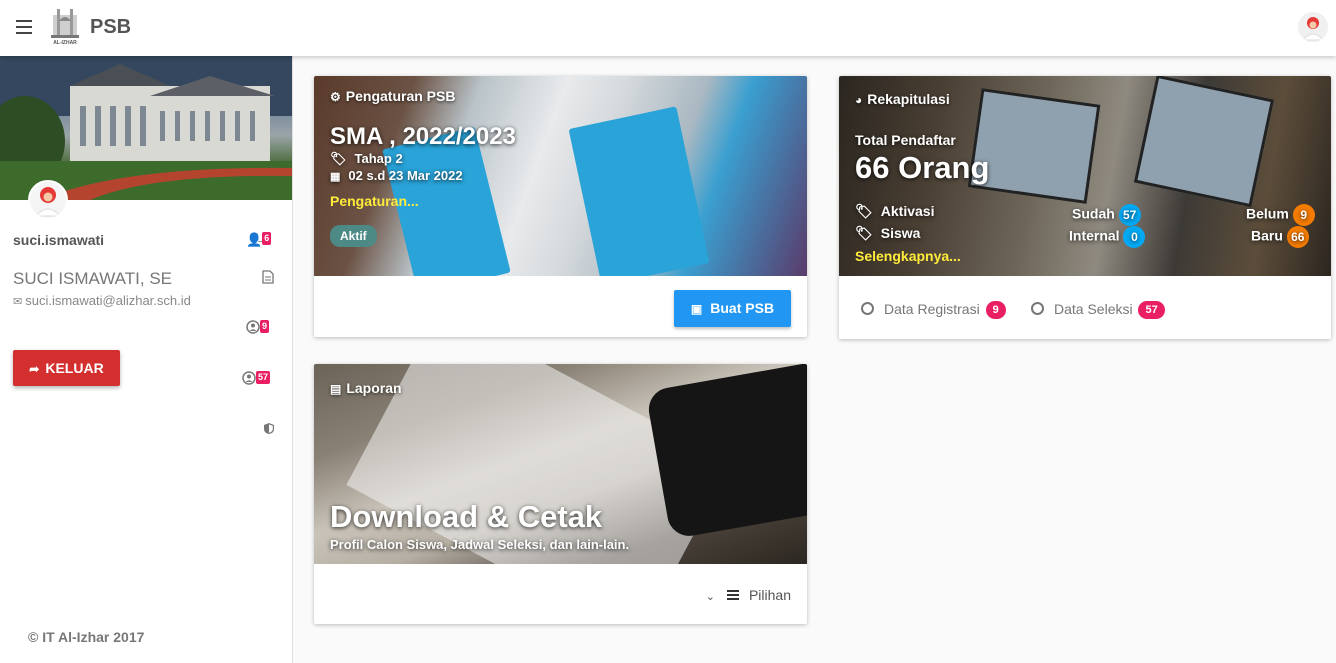 This screenshot has height=663, width=1336. Describe the element at coordinates (400, 96) in the screenshot. I see `psb-header-label: Pengaturan PSB` at that location.